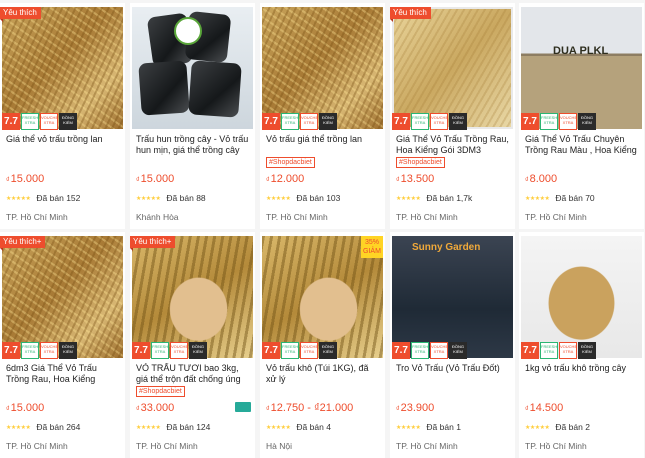 Image resolution: width=645 pixels, height=458 pixels. I want to click on sold-count: Đã bán 152, so click(58, 198).